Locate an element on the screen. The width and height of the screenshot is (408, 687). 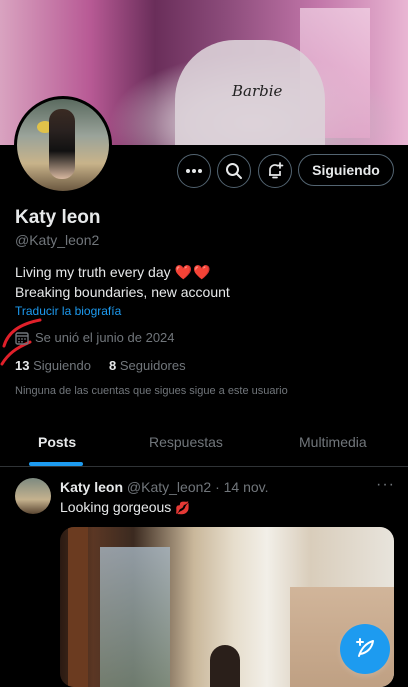
more-options-button is located at coordinates (194, 171).